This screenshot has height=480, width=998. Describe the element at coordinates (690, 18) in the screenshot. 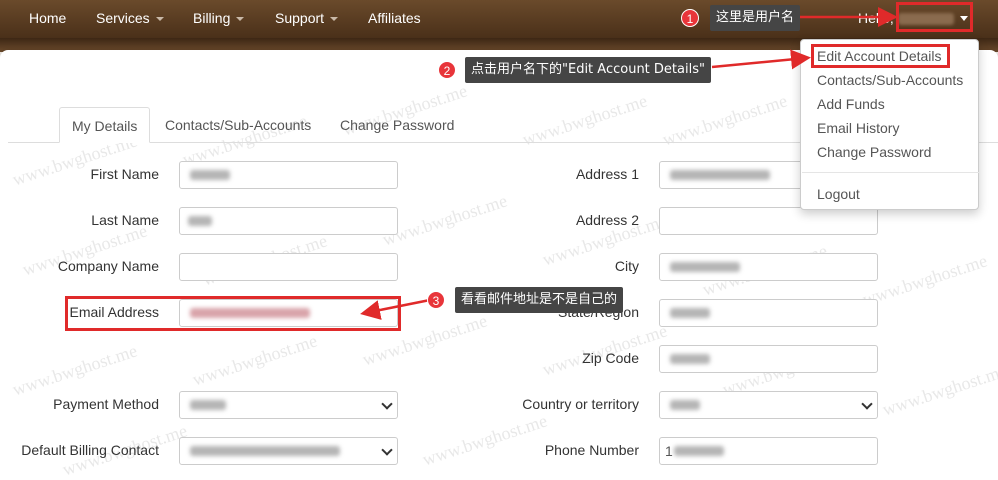

I see `step-badge-1: 1` at that location.